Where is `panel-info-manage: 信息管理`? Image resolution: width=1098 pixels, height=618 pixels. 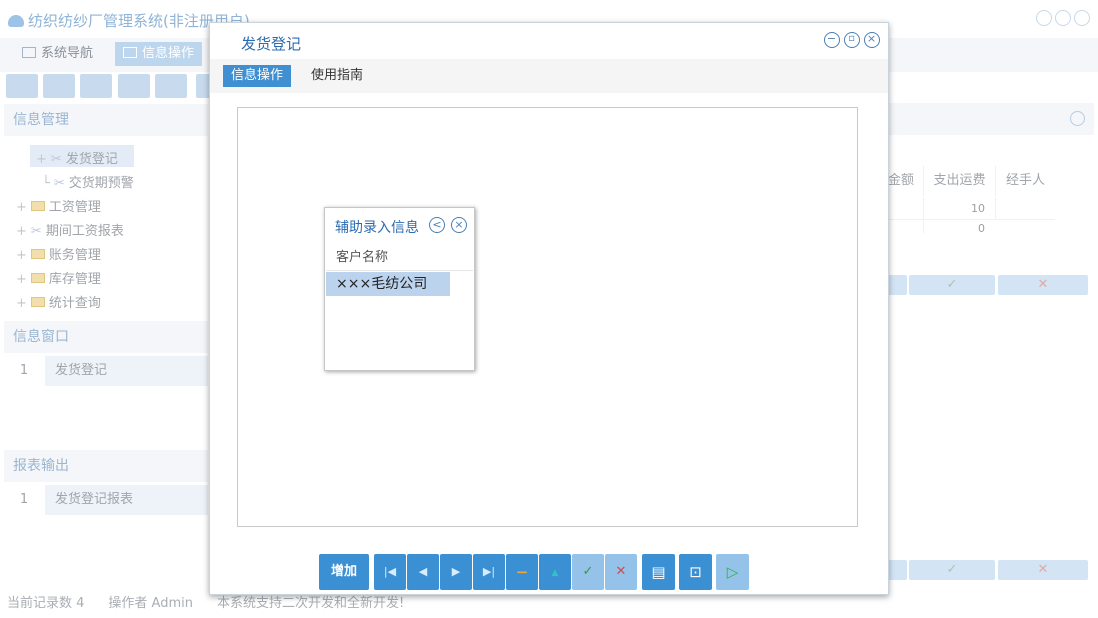
panel-info-manage: 信息管理 is located at coordinates (106, 120).